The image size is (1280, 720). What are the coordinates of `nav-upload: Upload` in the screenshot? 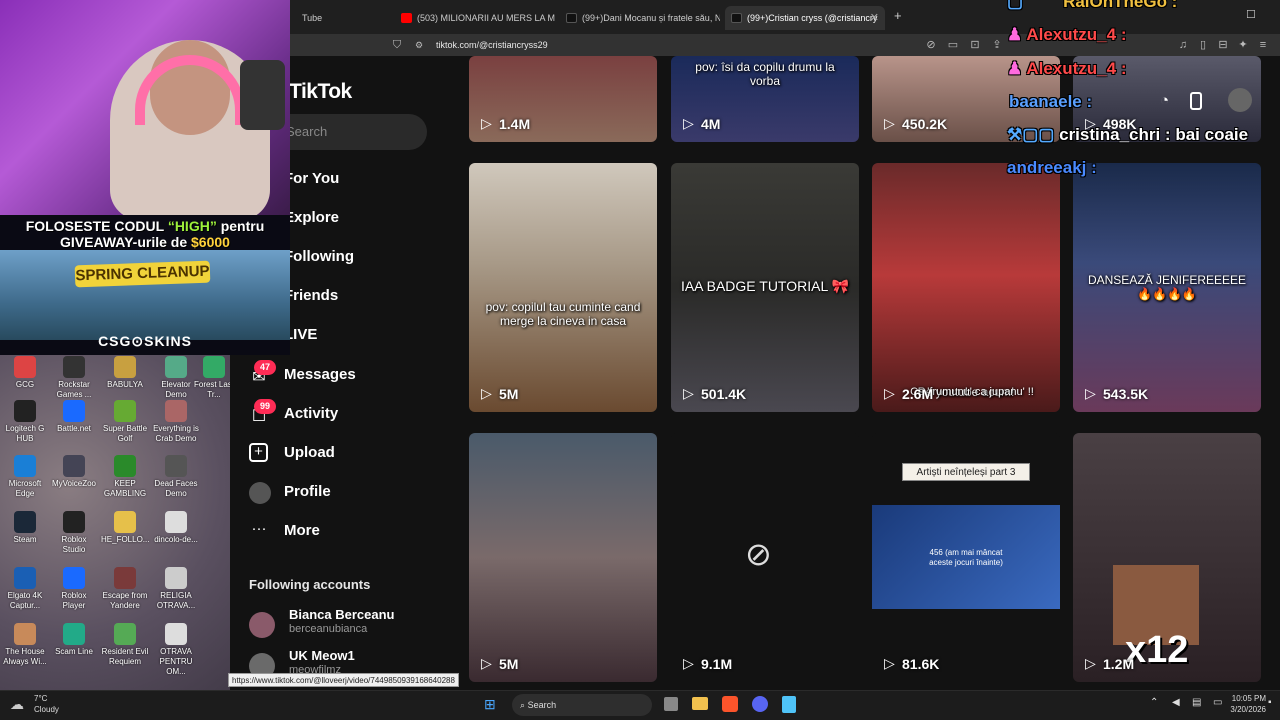 It's located at (309, 452).